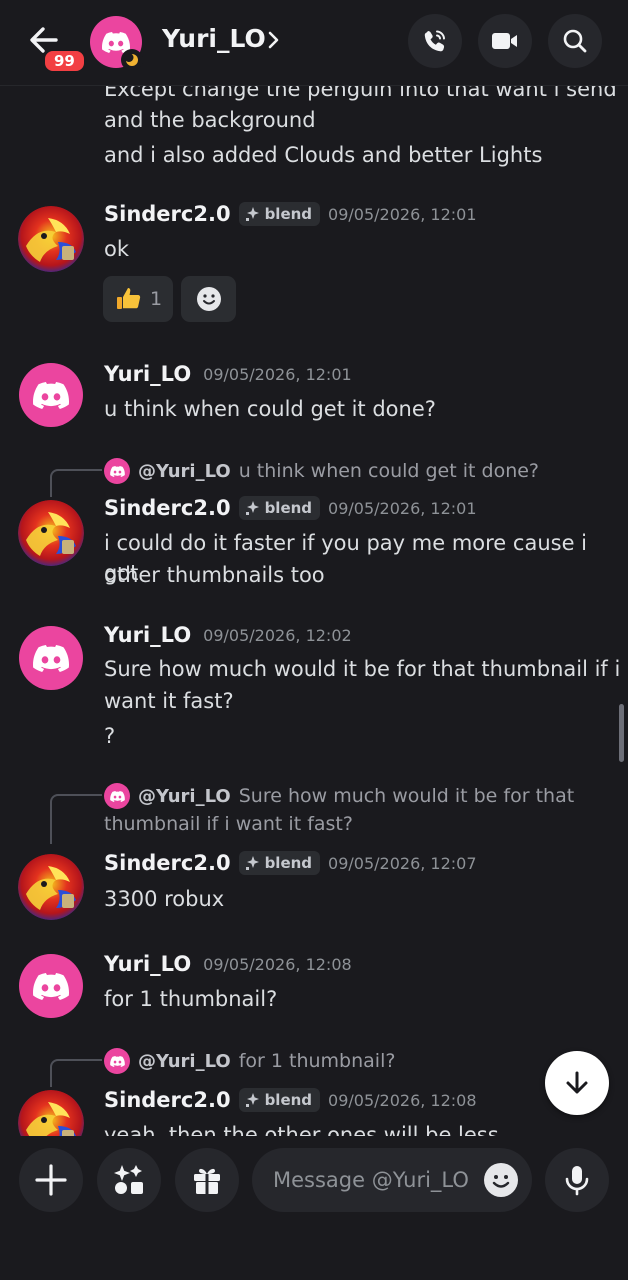 This screenshot has height=1280, width=628. I want to click on video-call-button, so click(505, 41).